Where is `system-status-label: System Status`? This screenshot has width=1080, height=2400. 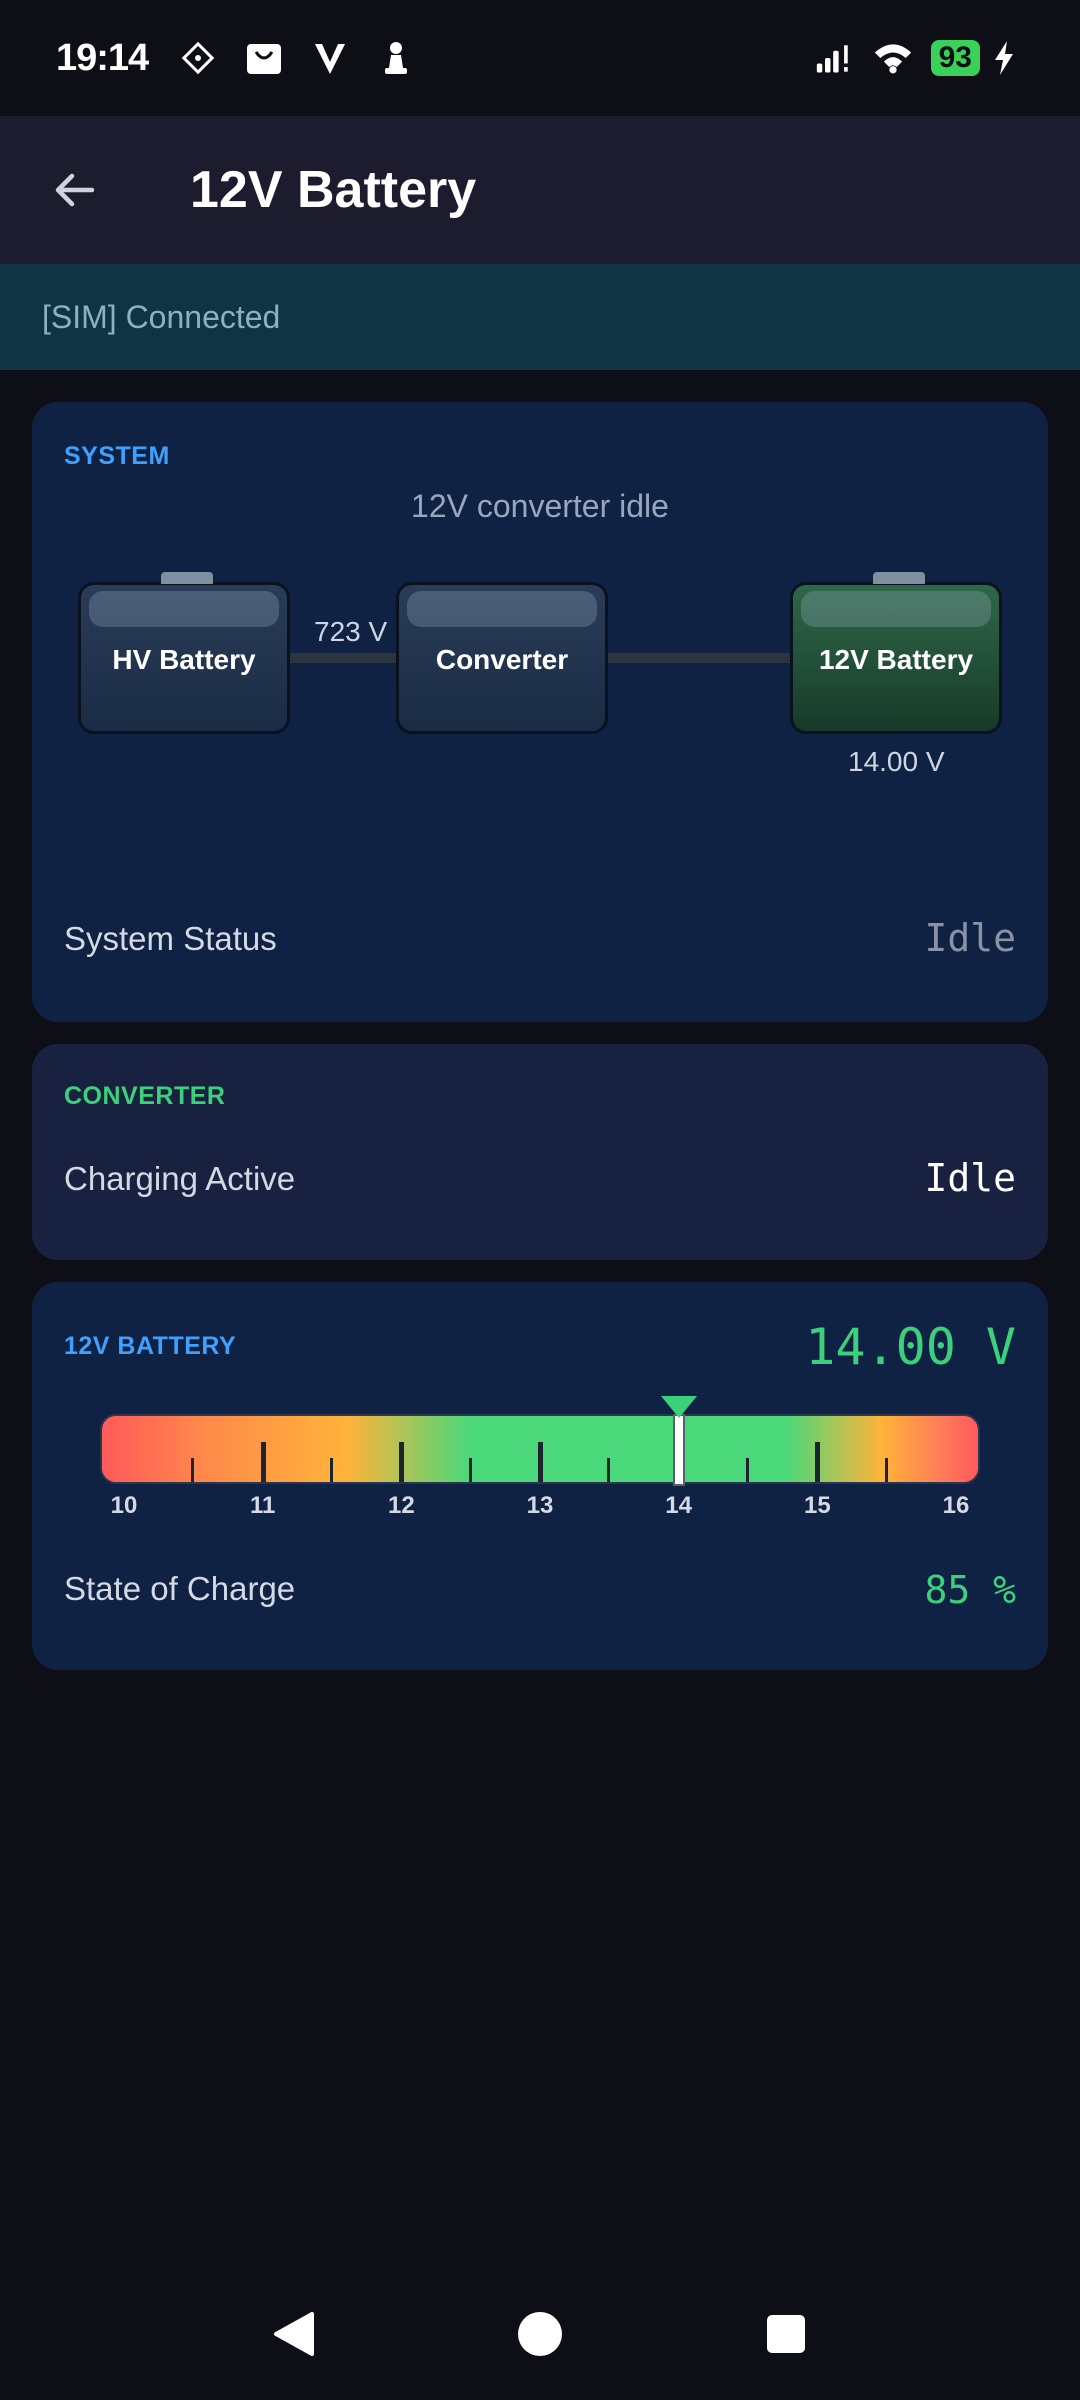 system-status-label: System Status is located at coordinates (170, 938).